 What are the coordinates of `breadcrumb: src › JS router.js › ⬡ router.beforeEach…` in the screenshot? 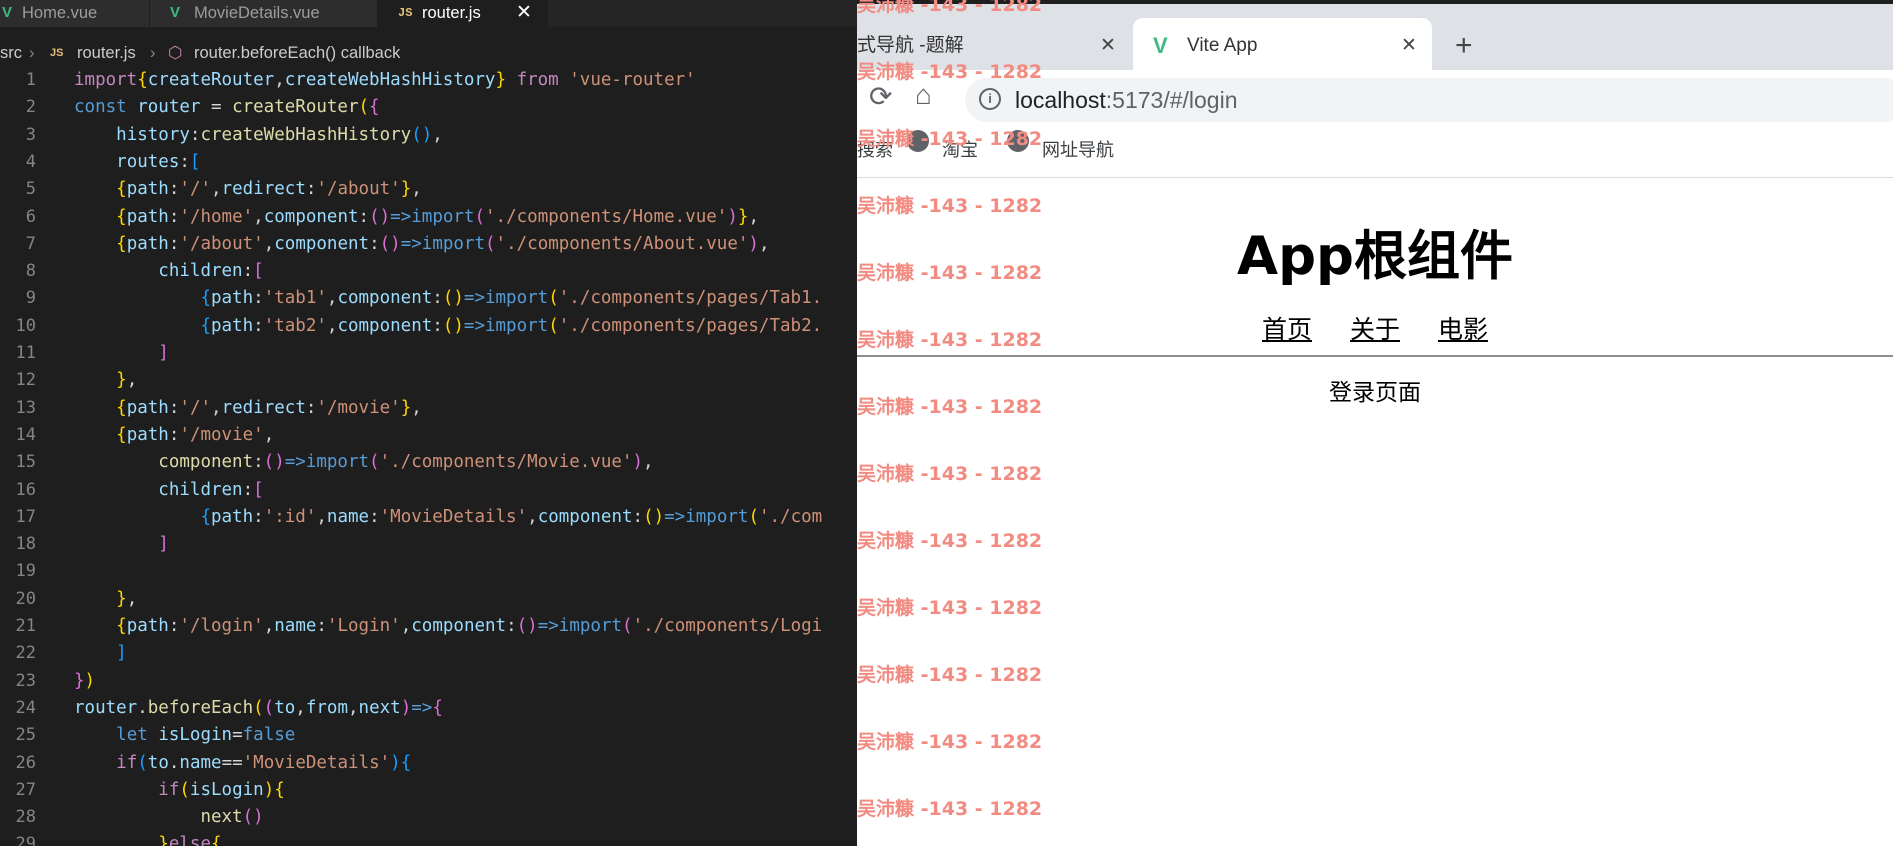 It's located at (428, 53).